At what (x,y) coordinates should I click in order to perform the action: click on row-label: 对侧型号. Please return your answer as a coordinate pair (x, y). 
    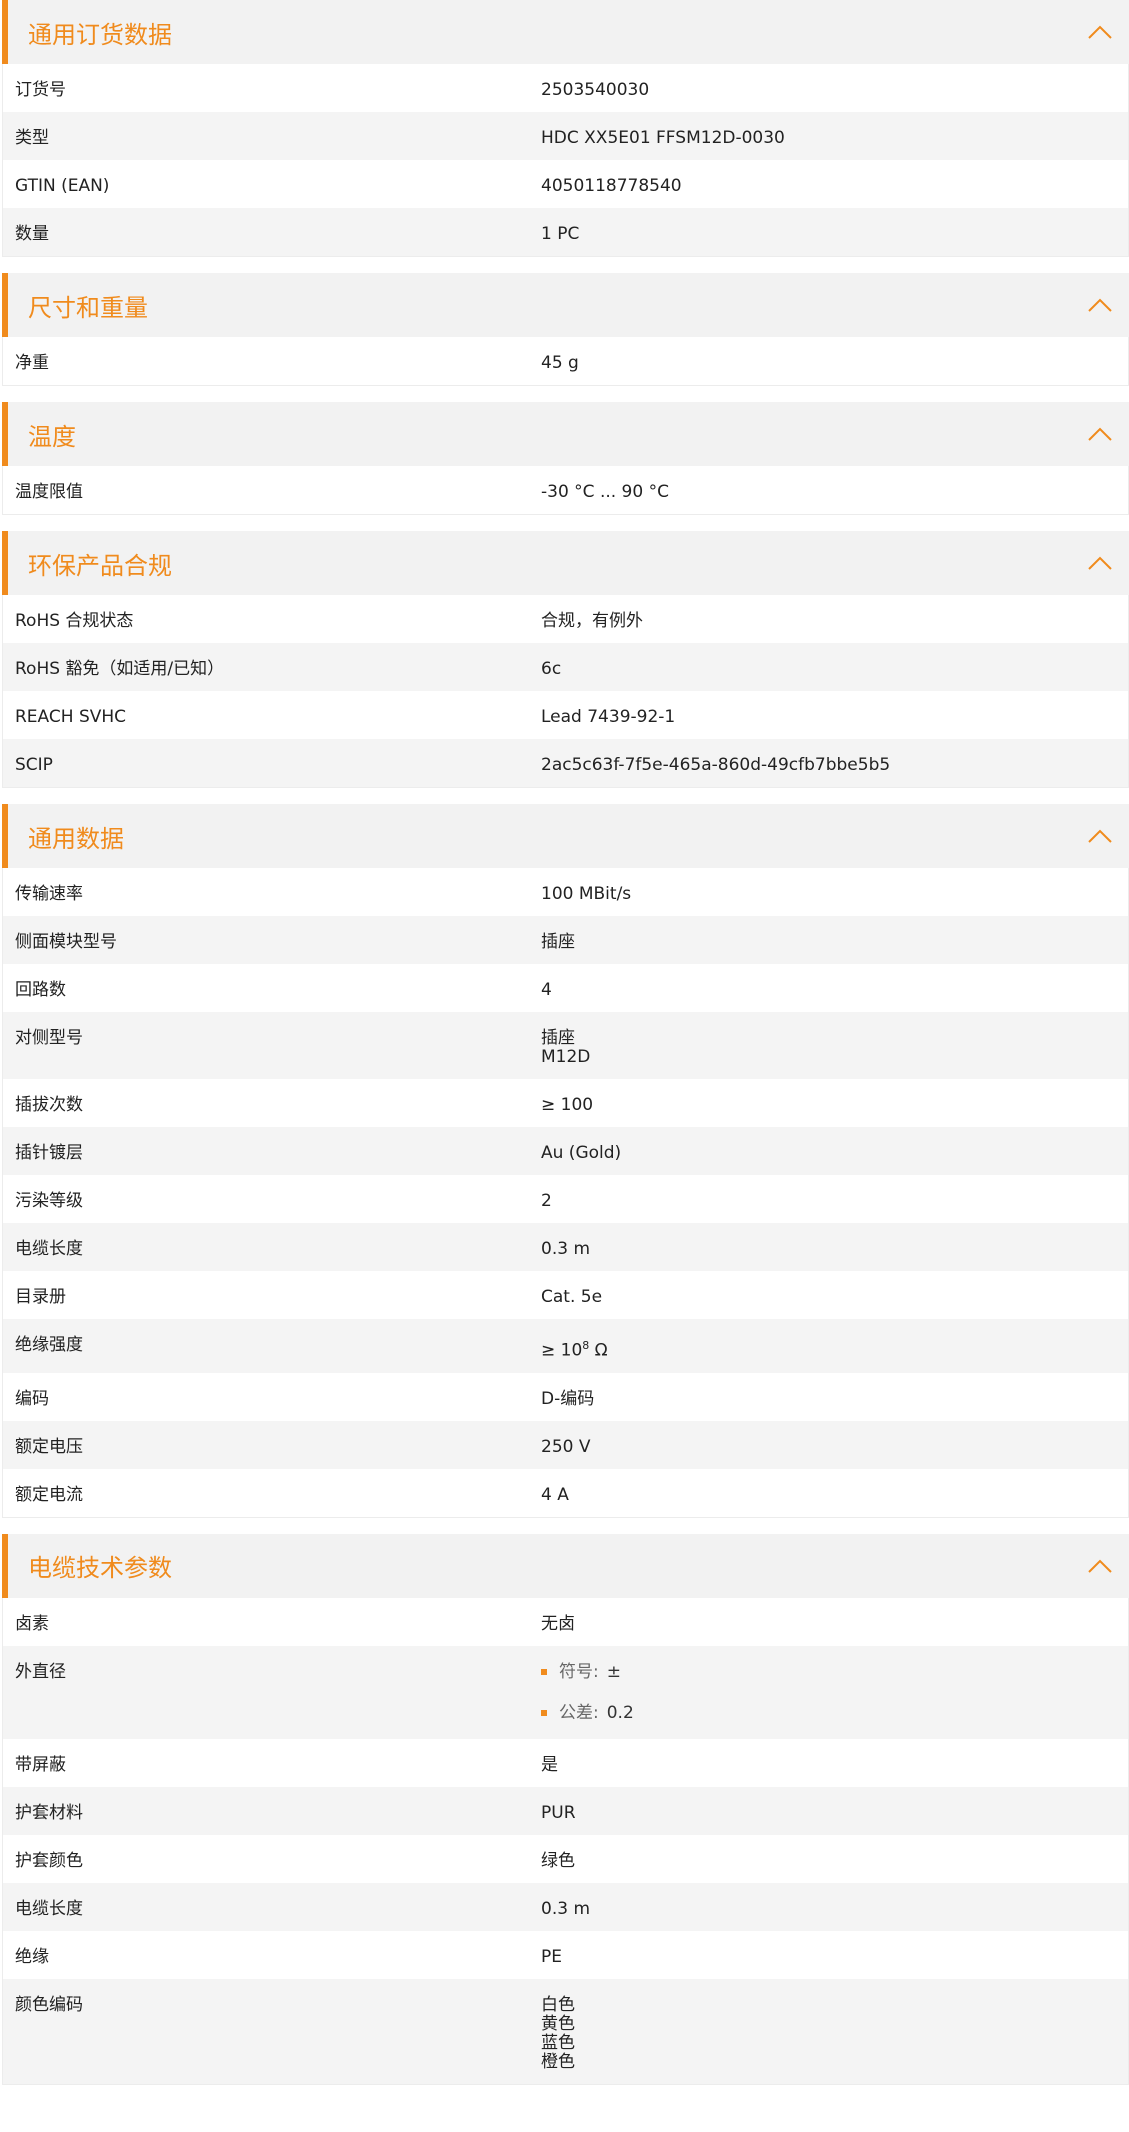
    Looking at the image, I should click on (49, 1038).